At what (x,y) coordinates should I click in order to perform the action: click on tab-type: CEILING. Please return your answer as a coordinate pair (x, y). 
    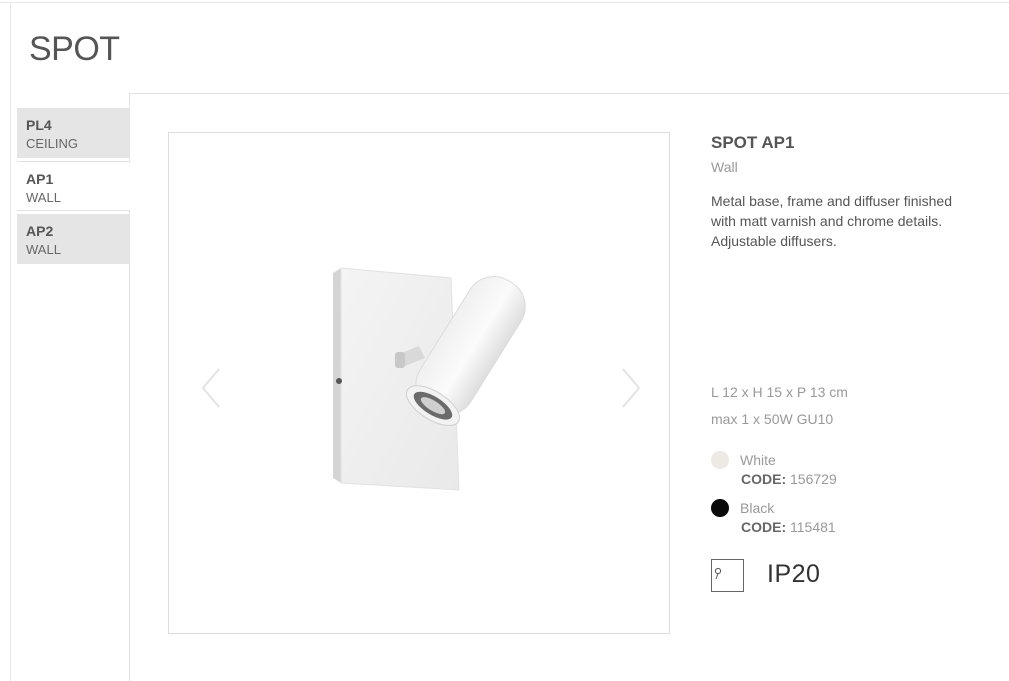
    Looking at the image, I should click on (52, 143).